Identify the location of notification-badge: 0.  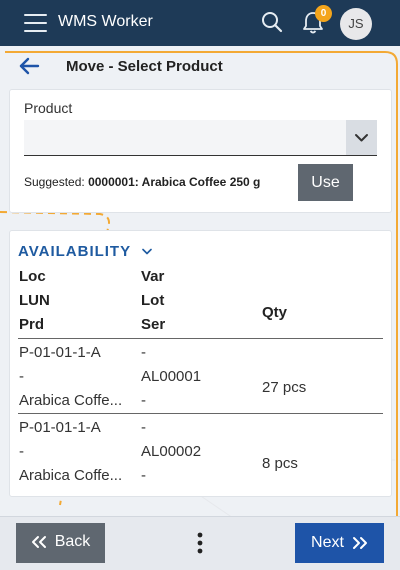
(323, 13).